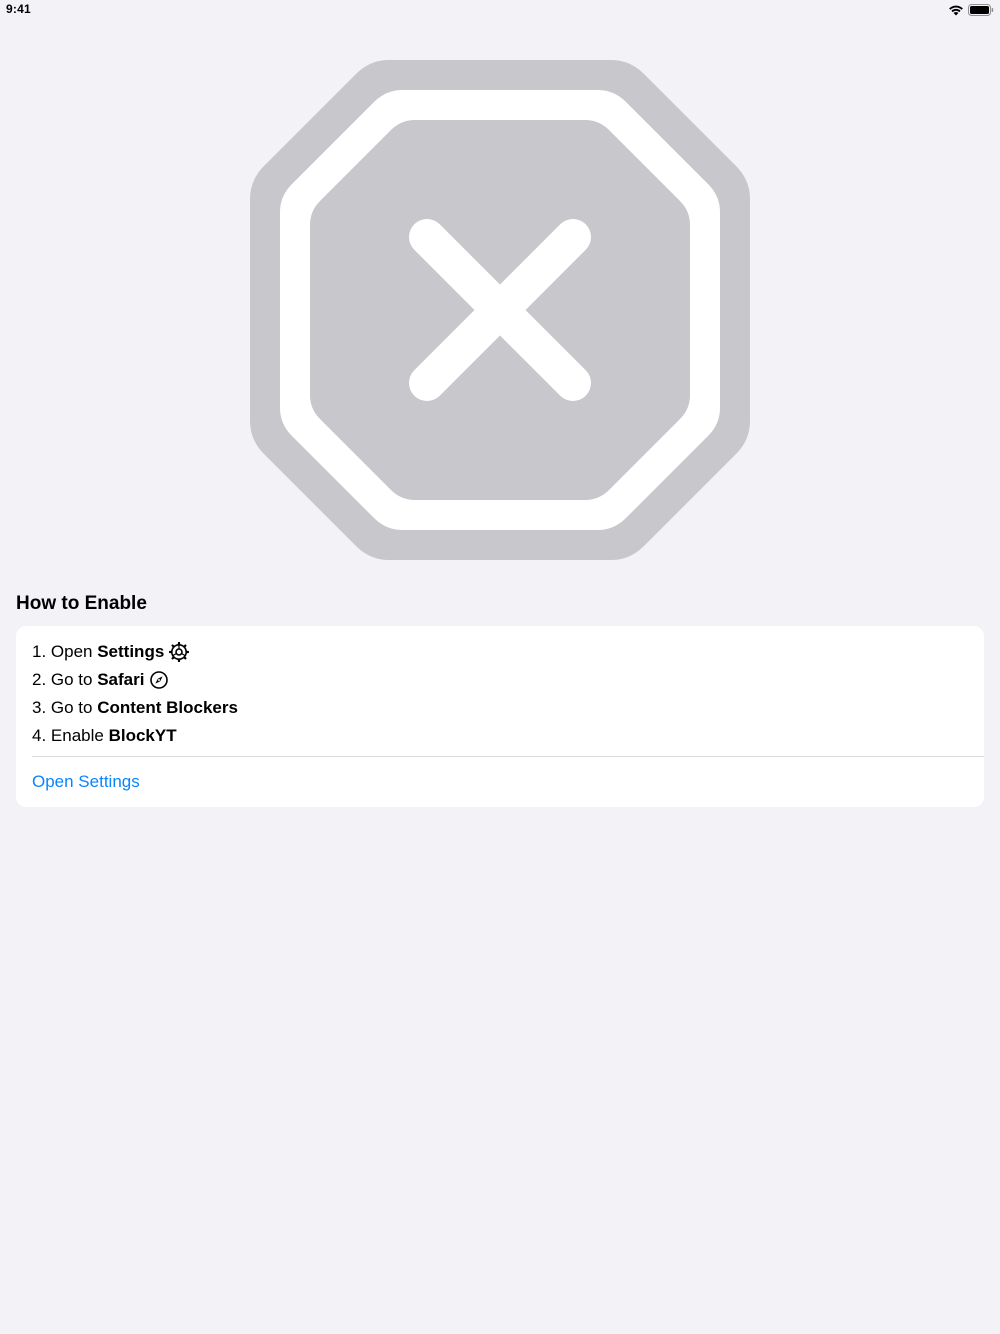 The height and width of the screenshot is (1334, 1000). Describe the element at coordinates (179, 652) in the screenshot. I see `gear-icon` at that location.